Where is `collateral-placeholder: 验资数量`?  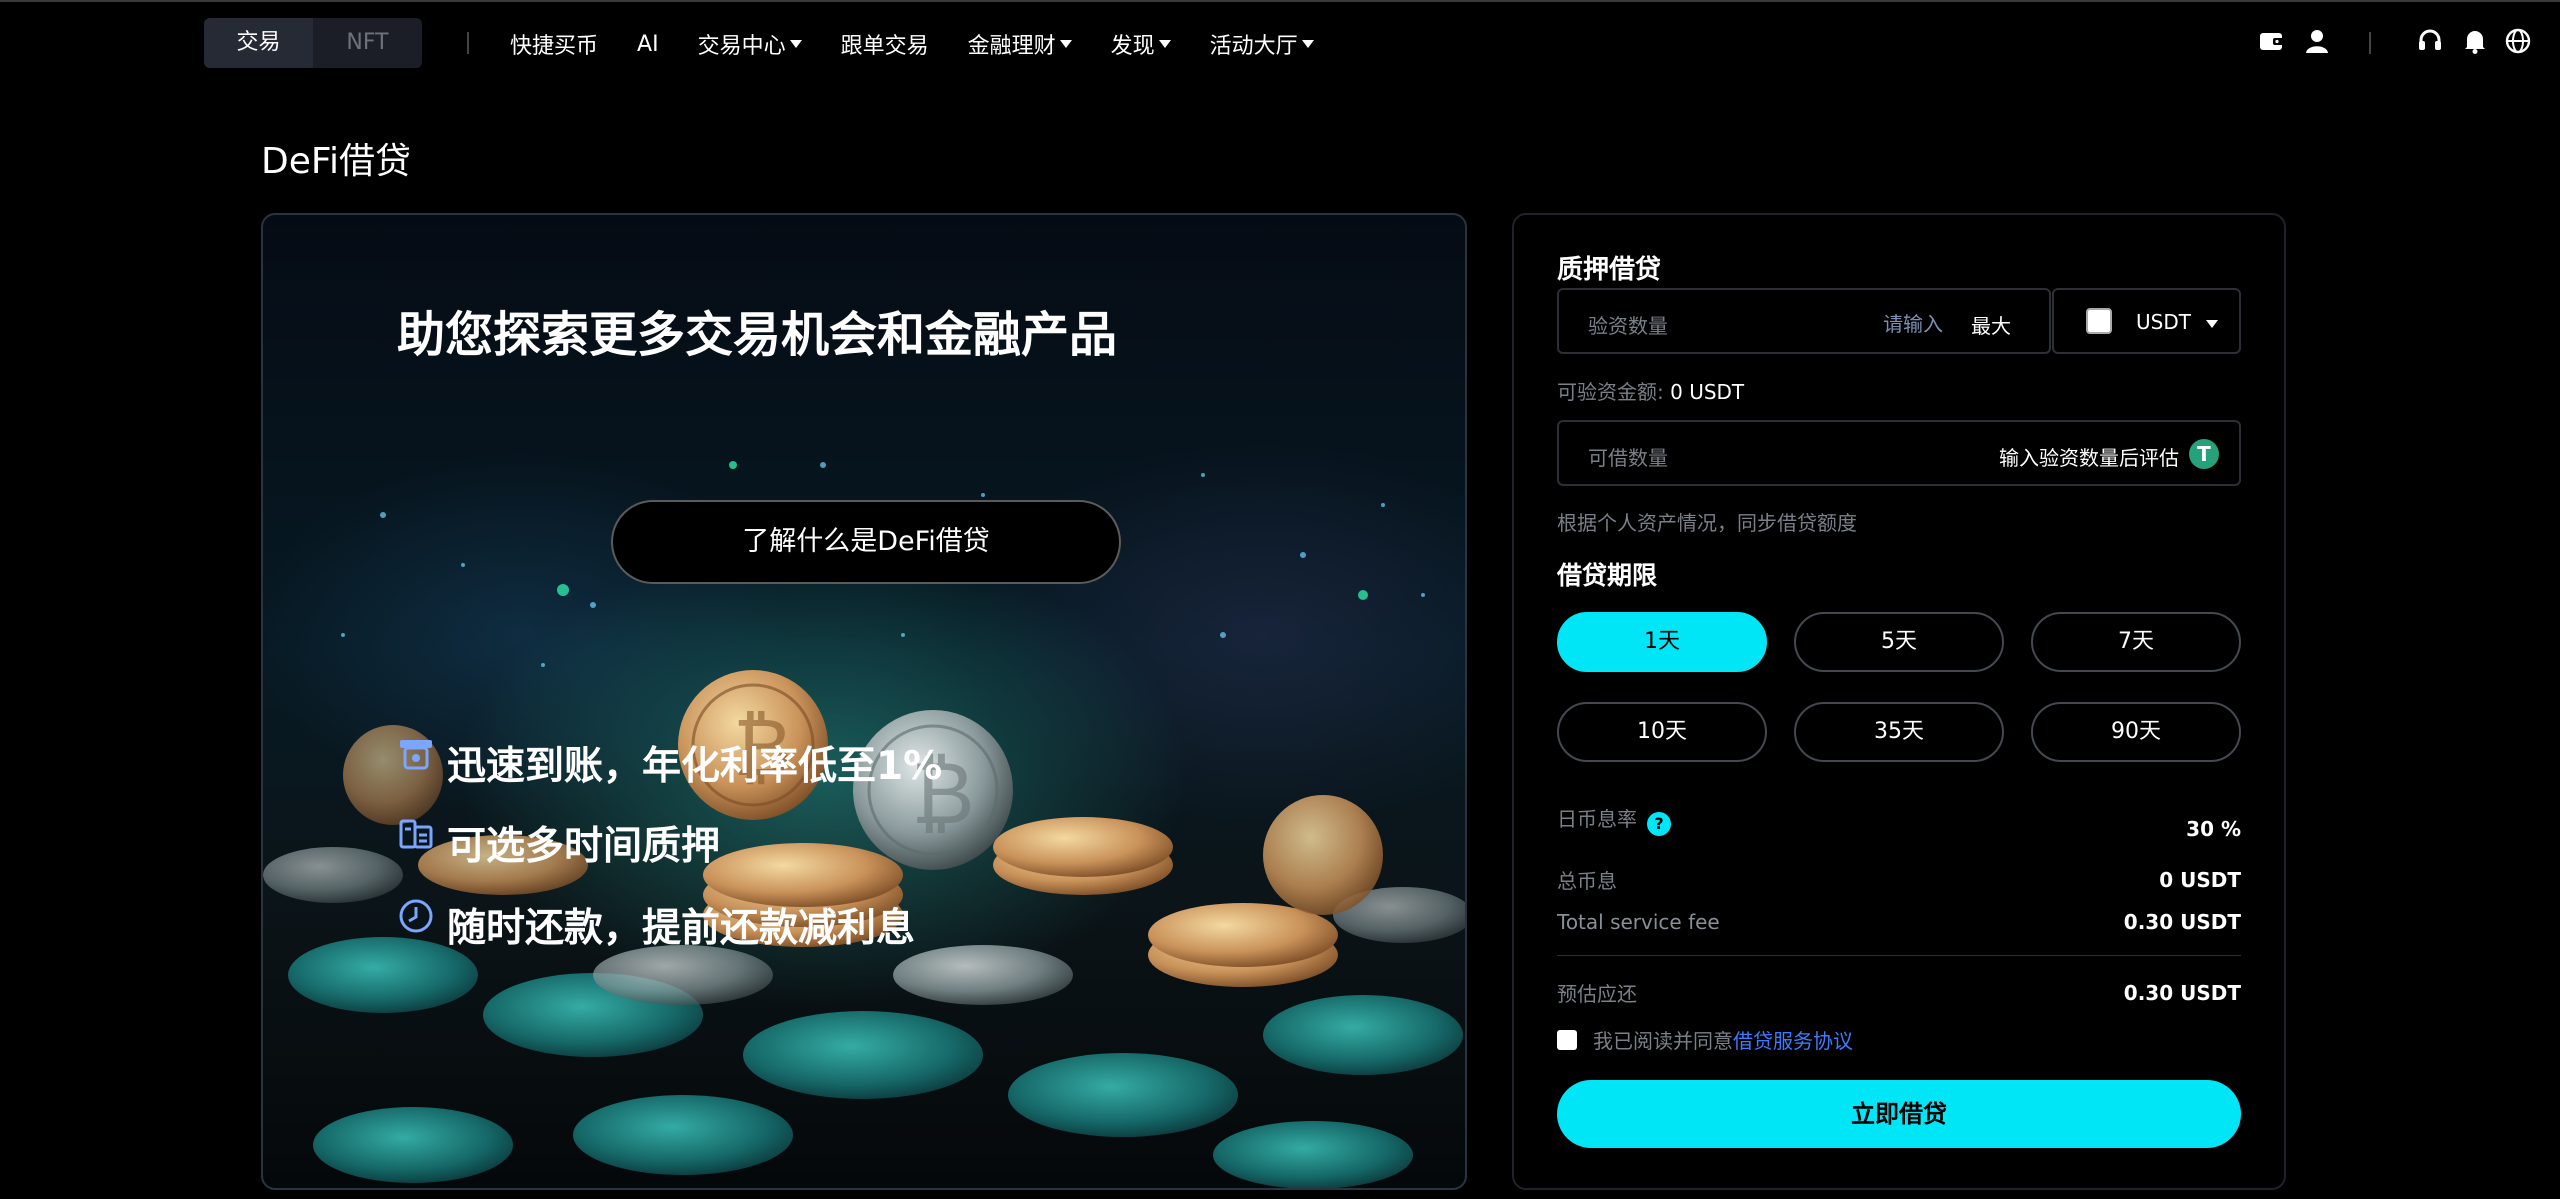
collateral-placeholder: 验资数量 is located at coordinates (1628, 326).